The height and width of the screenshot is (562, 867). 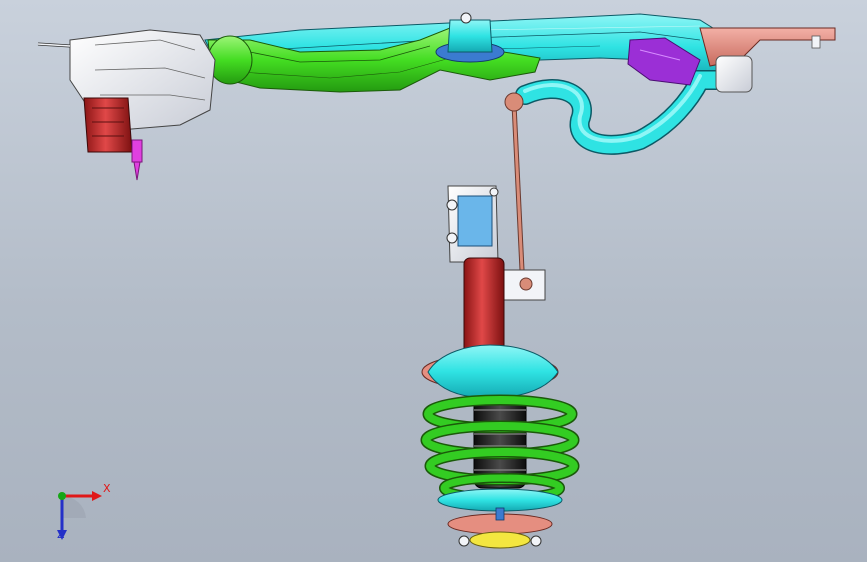 I want to click on brake-caliper, so click(x=108, y=125).